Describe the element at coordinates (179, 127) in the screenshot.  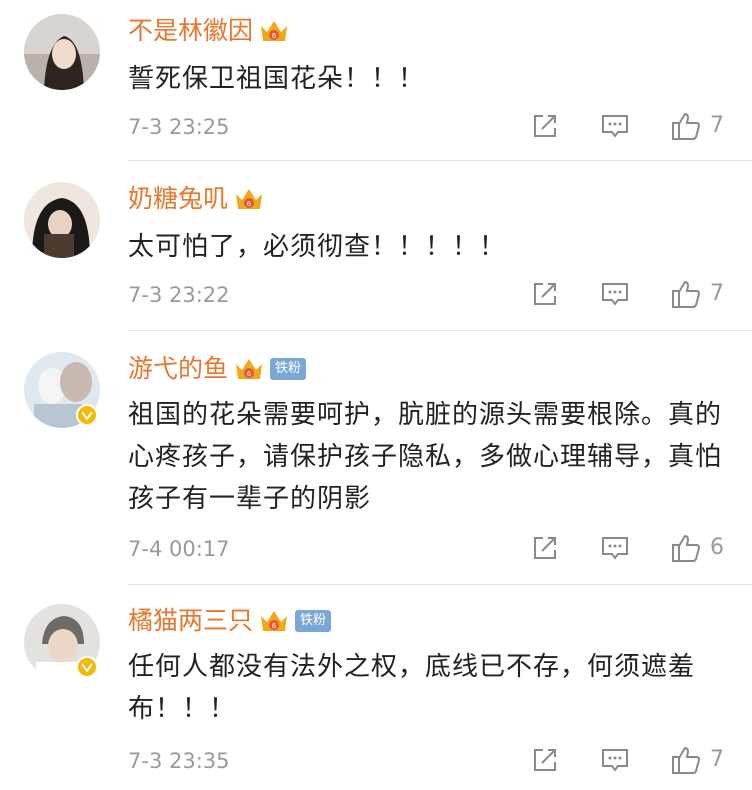
I see `timestamp: 7-3 23:25` at that location.